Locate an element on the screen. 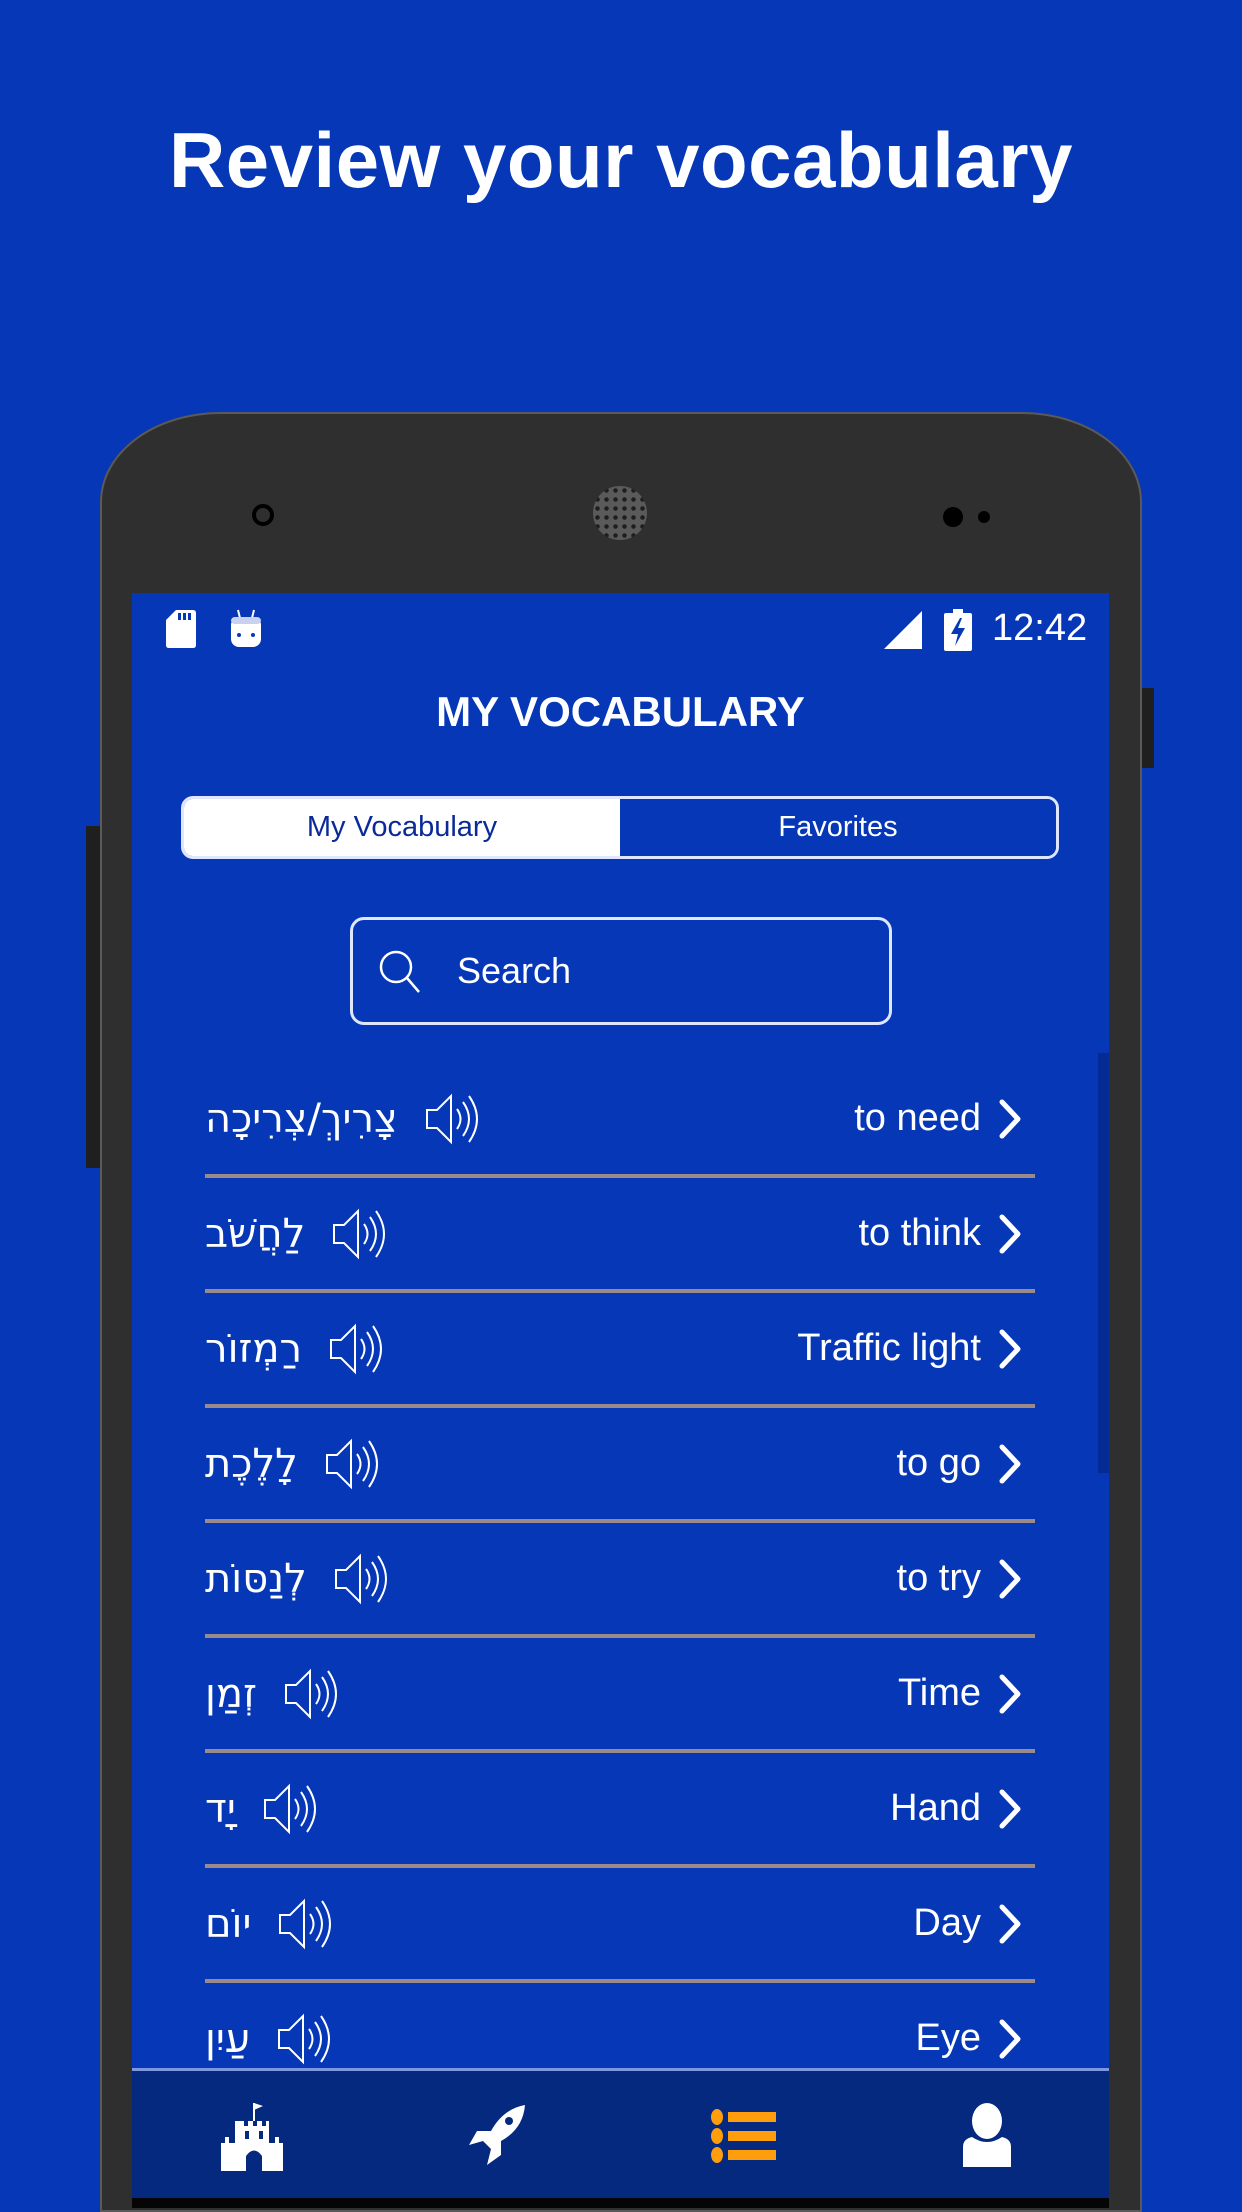 This screenshot has width=1242, height=2212. search-box is located at coordinates (621, 971).